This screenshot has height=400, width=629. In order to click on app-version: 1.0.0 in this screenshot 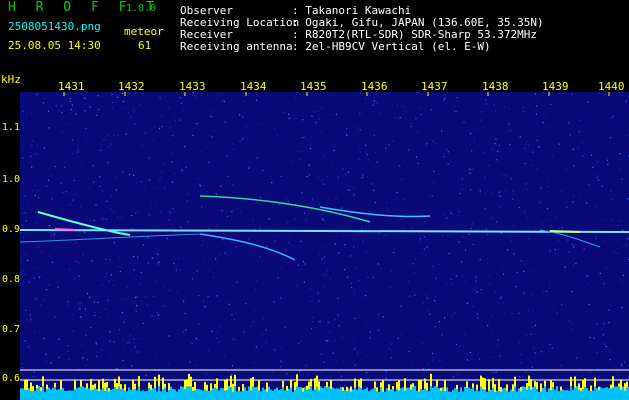, I will do `click(141, 8)`.